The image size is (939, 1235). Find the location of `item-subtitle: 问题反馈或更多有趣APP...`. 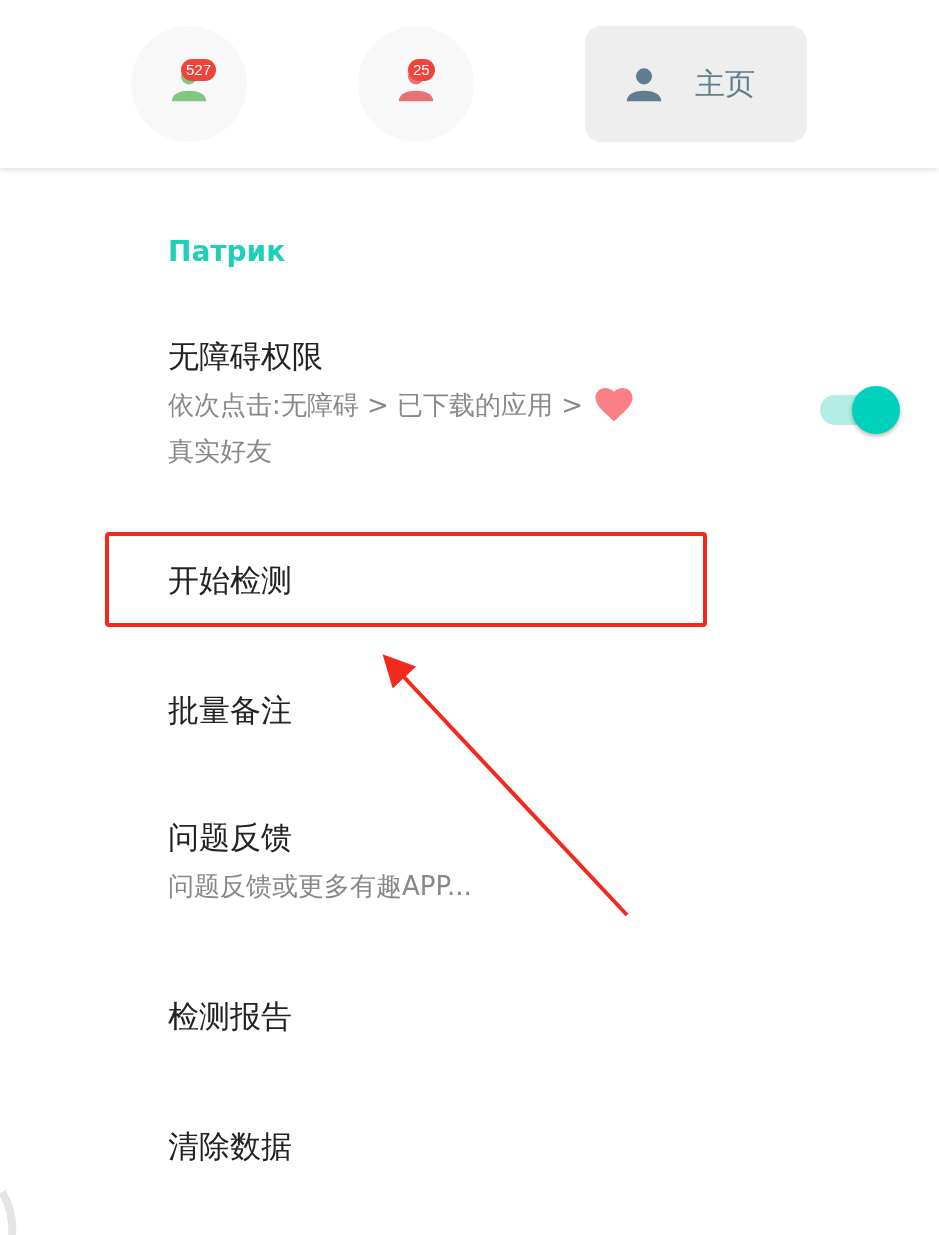

item-subtitle: 问题反馈或更多有趣APP... is located at coordinates (320, 886).